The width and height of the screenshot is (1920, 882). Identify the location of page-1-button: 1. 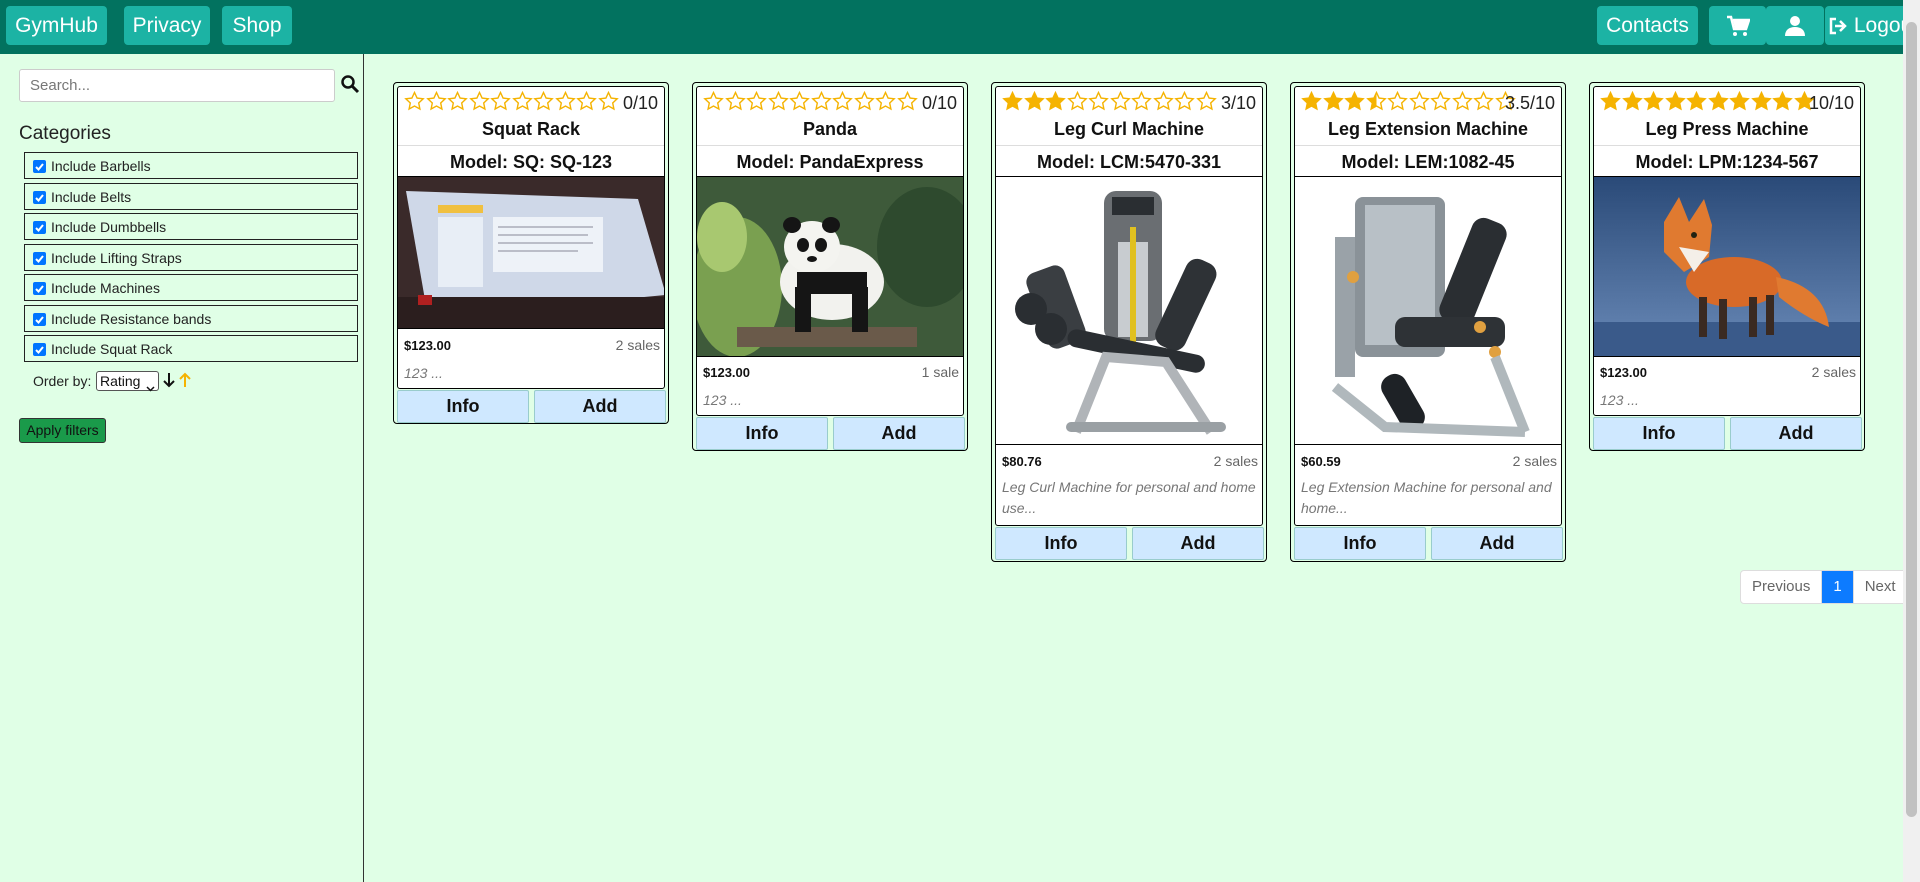
(1838, 587).